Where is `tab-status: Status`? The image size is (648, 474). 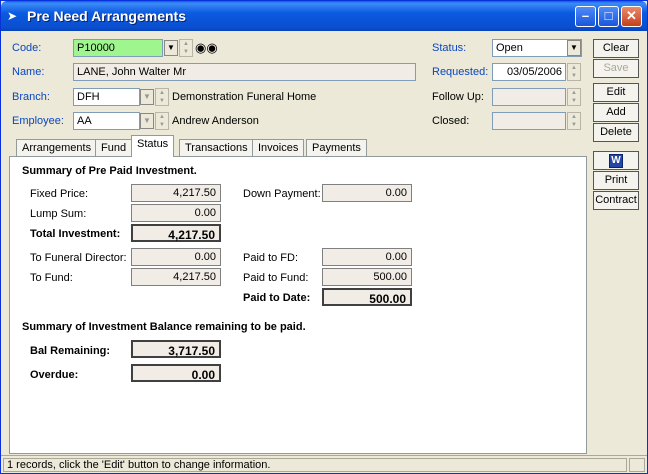
tab-status: Status is located at coordinates (153, 146).